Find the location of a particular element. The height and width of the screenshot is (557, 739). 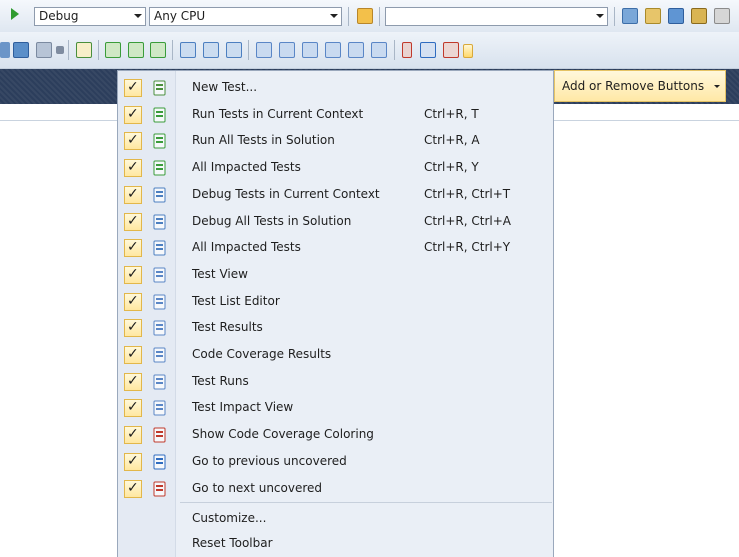

start-debugging-icon is located at coordinates (15, 14).